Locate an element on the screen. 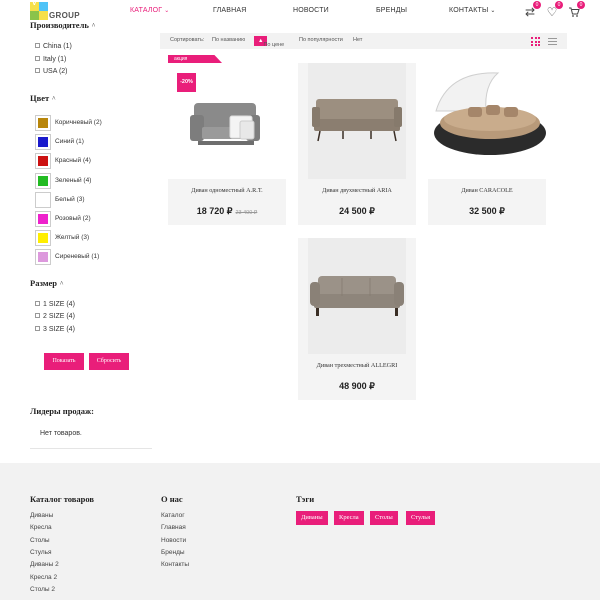 The image size is (600, 600). filter-size-option: 2 SIZE (4) is located at coordinates (55, 317).